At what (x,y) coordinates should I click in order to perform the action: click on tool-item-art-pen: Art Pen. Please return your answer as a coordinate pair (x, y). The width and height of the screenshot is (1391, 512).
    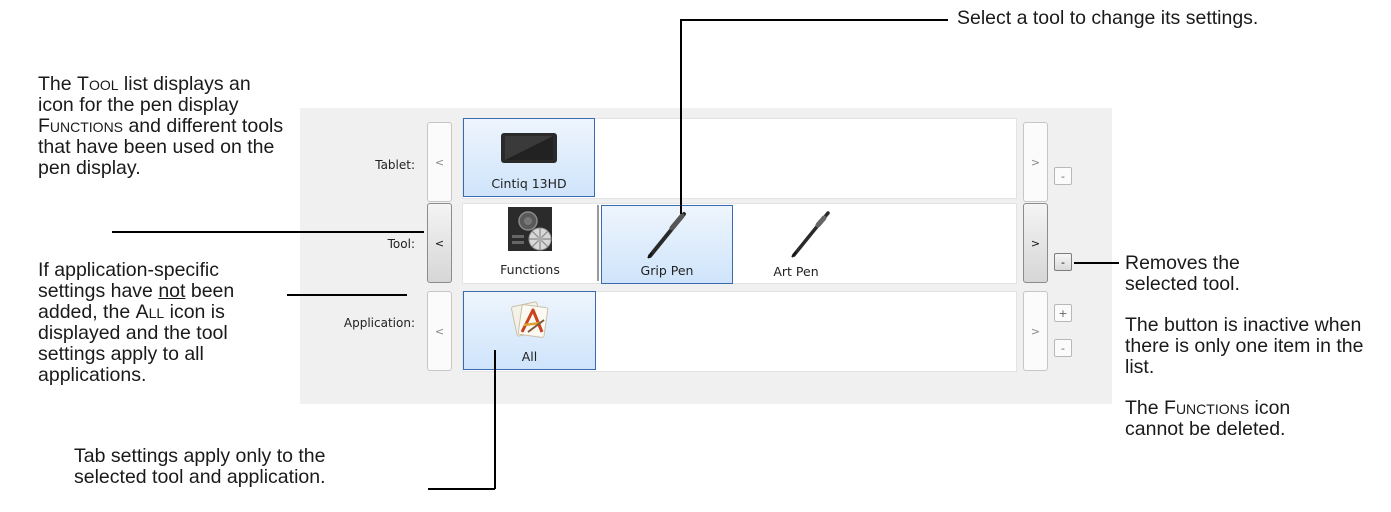
    Looking at the image, I should click on (811, 244).